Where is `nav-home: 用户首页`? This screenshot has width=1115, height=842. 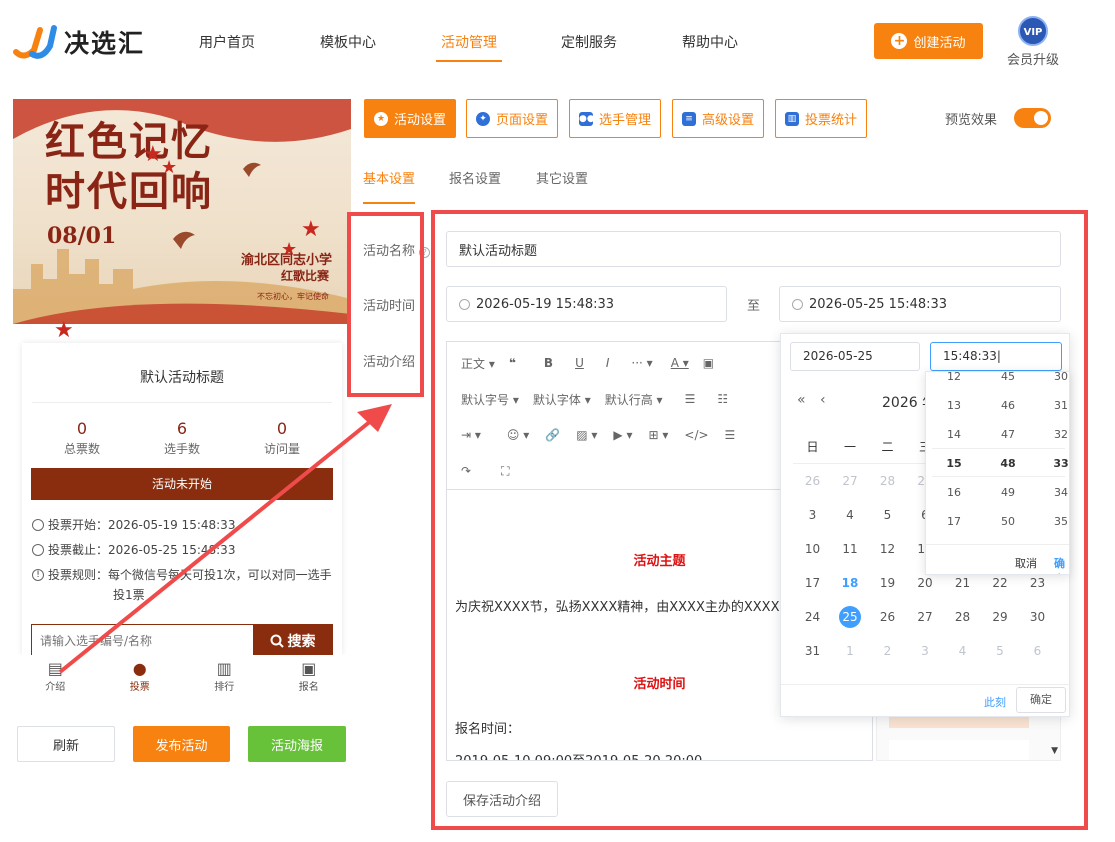 nav-home: 用户首页 is located at coordinates (227, 44).